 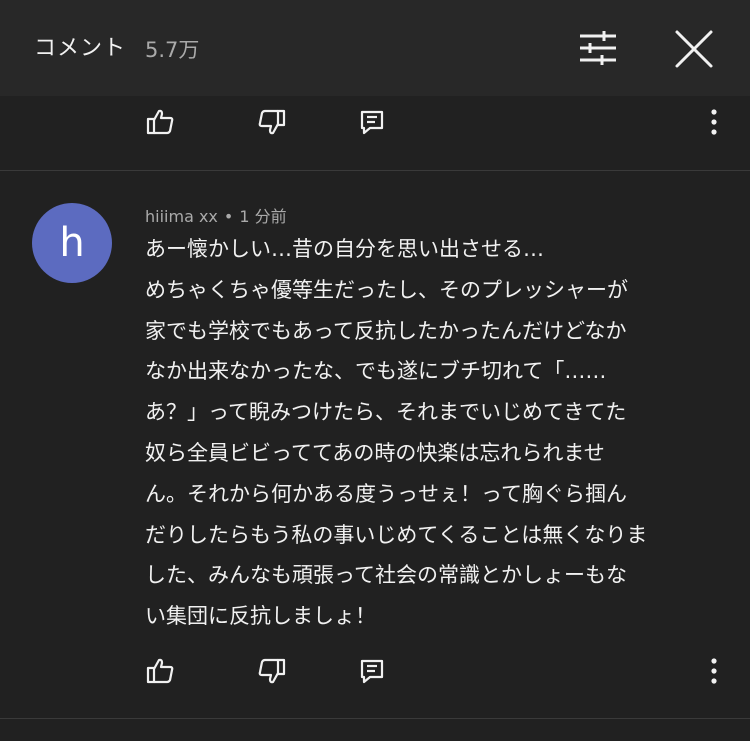 What do you see at coordinates (396, 534) in the screenshot?
I see `comment-line: だりしたらもう私の事いじめてくることは無くなりま` at bounding box center [396, 534].